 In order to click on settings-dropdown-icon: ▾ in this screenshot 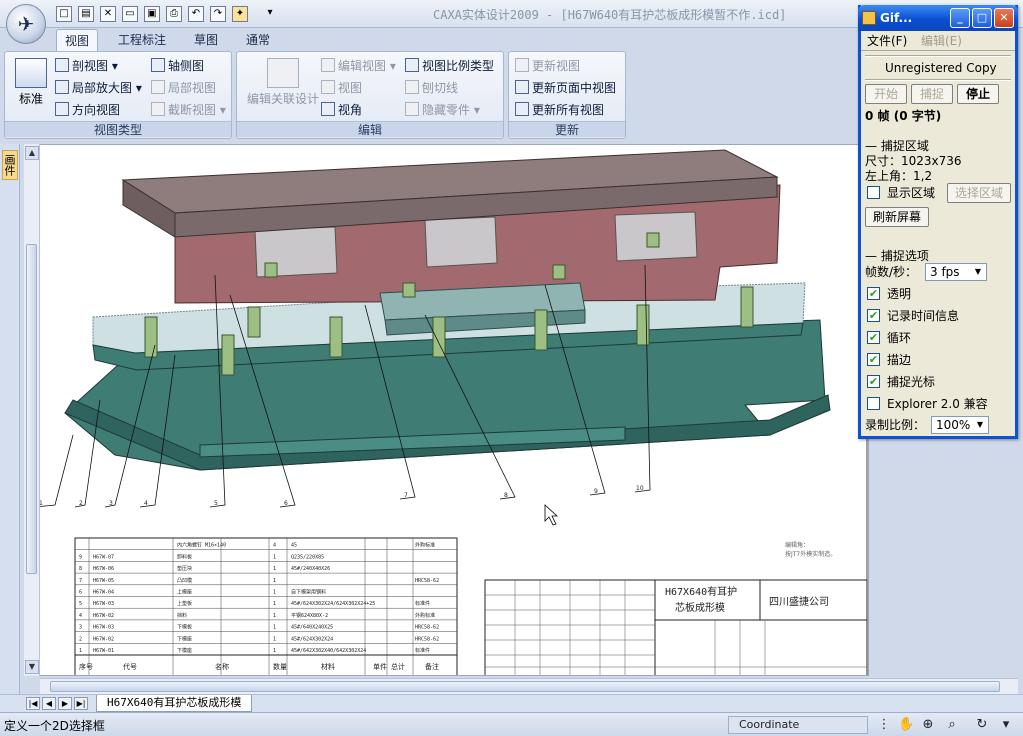, I will do `click(1006, 725)`.